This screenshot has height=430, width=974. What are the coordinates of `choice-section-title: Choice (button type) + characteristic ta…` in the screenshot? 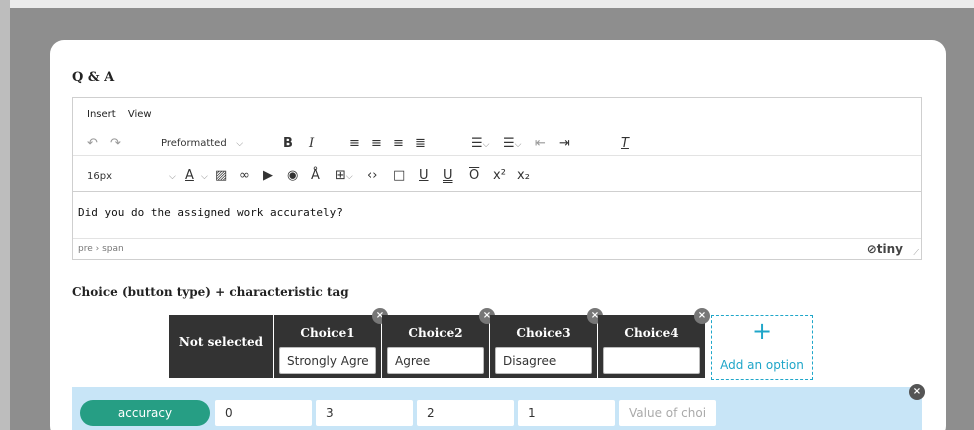 It's located at (210, 292).